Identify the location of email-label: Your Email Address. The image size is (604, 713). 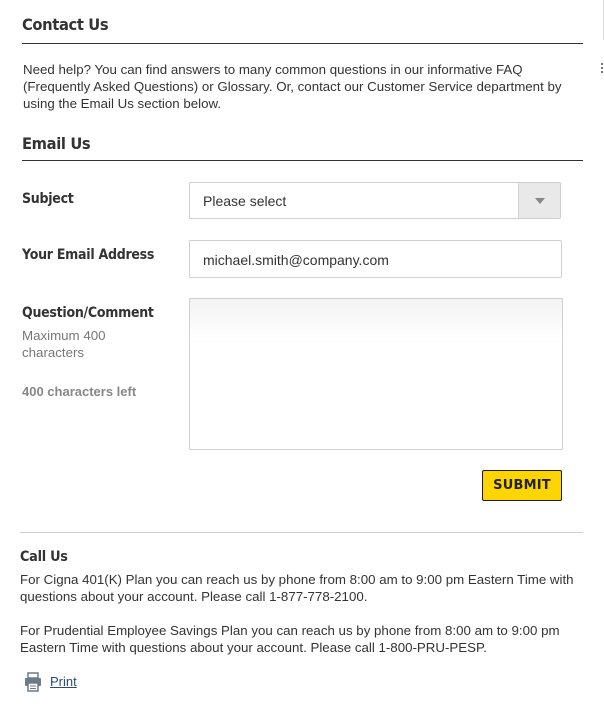
(88, 255).